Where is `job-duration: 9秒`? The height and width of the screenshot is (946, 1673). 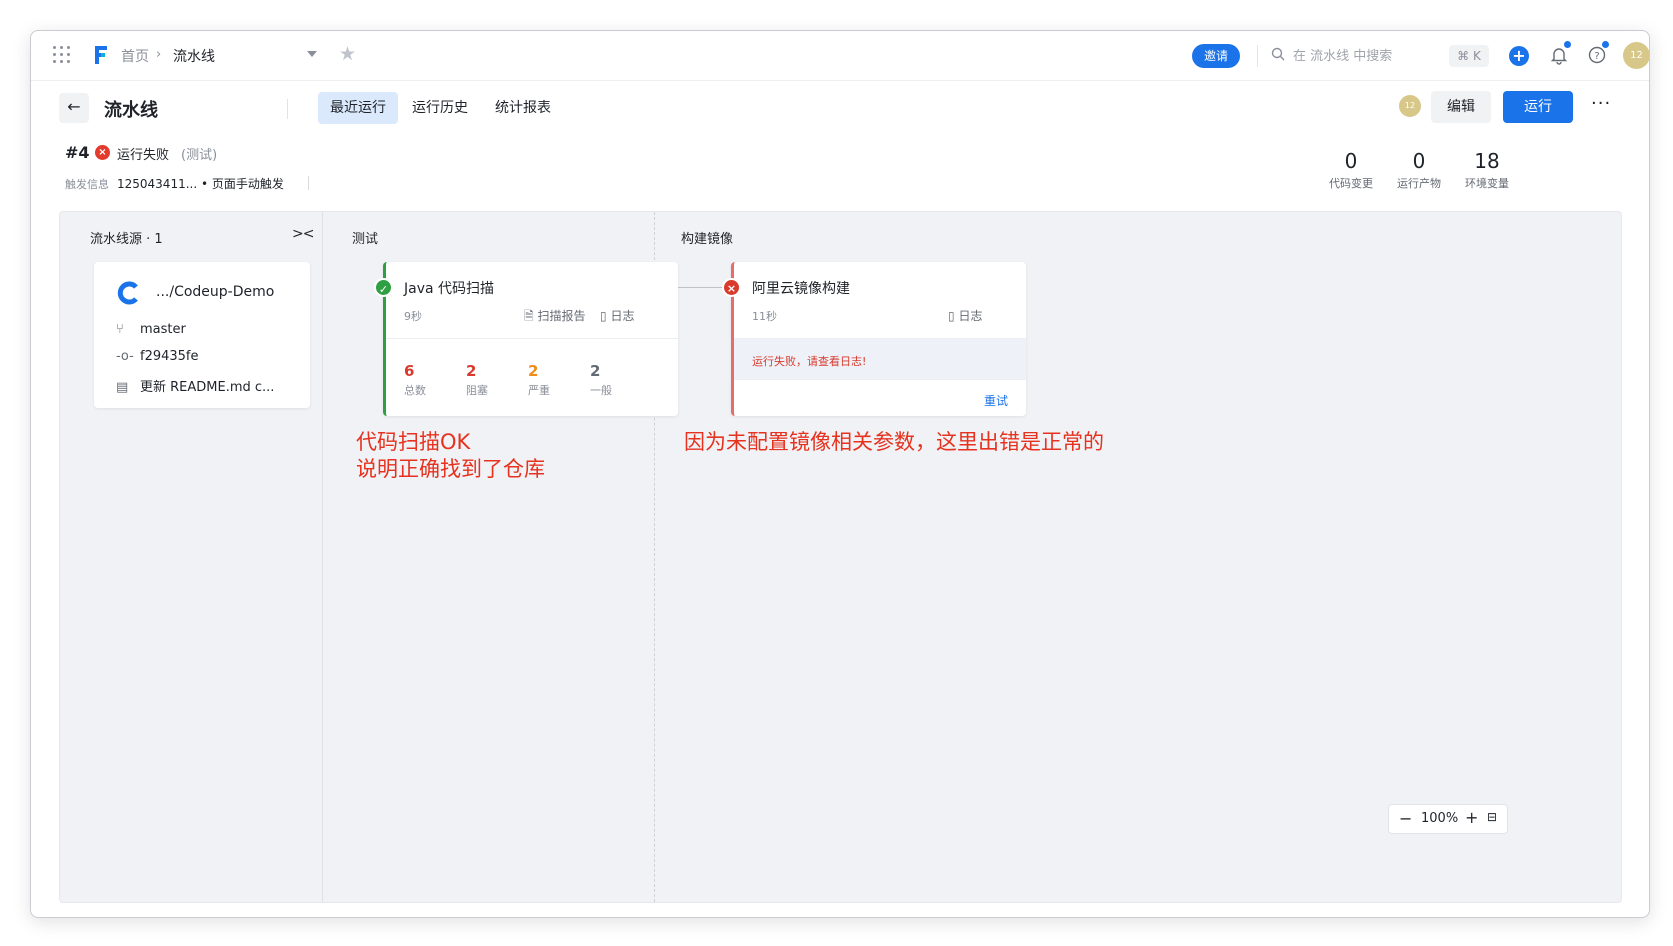 job-duration: 9秒 is located at coordinates (413, 316).